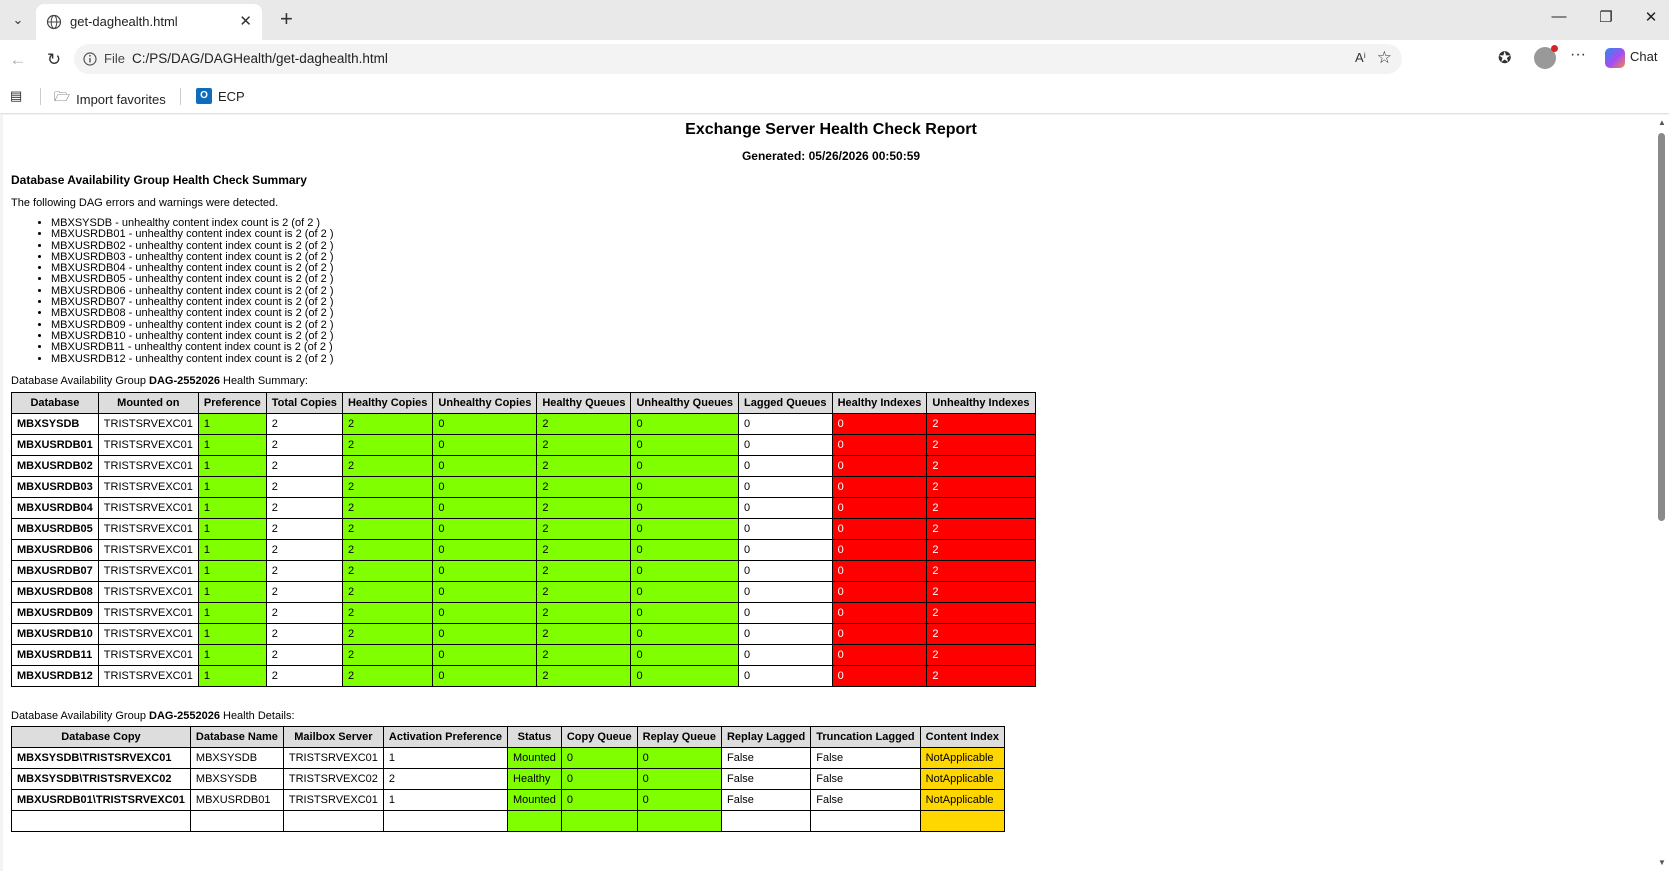 This screenshot has height=871, width=1669. What do you see at coordinates (1384, 58) in the screenshot?
I see `favorite-star-icon: ☆` at bounding box center [1384, 58].